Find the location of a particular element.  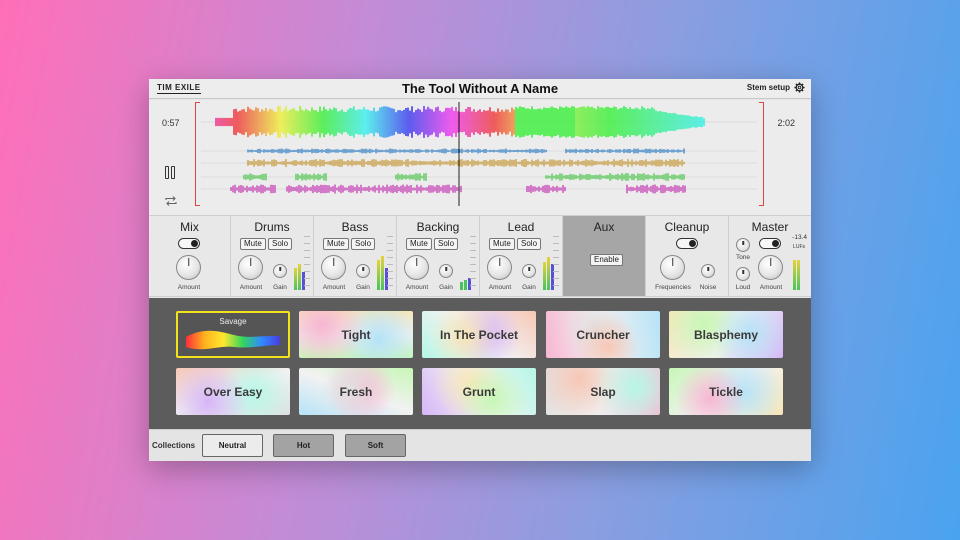

preset-blasphemy: Blasphemy is located at coordinates (726, 334).